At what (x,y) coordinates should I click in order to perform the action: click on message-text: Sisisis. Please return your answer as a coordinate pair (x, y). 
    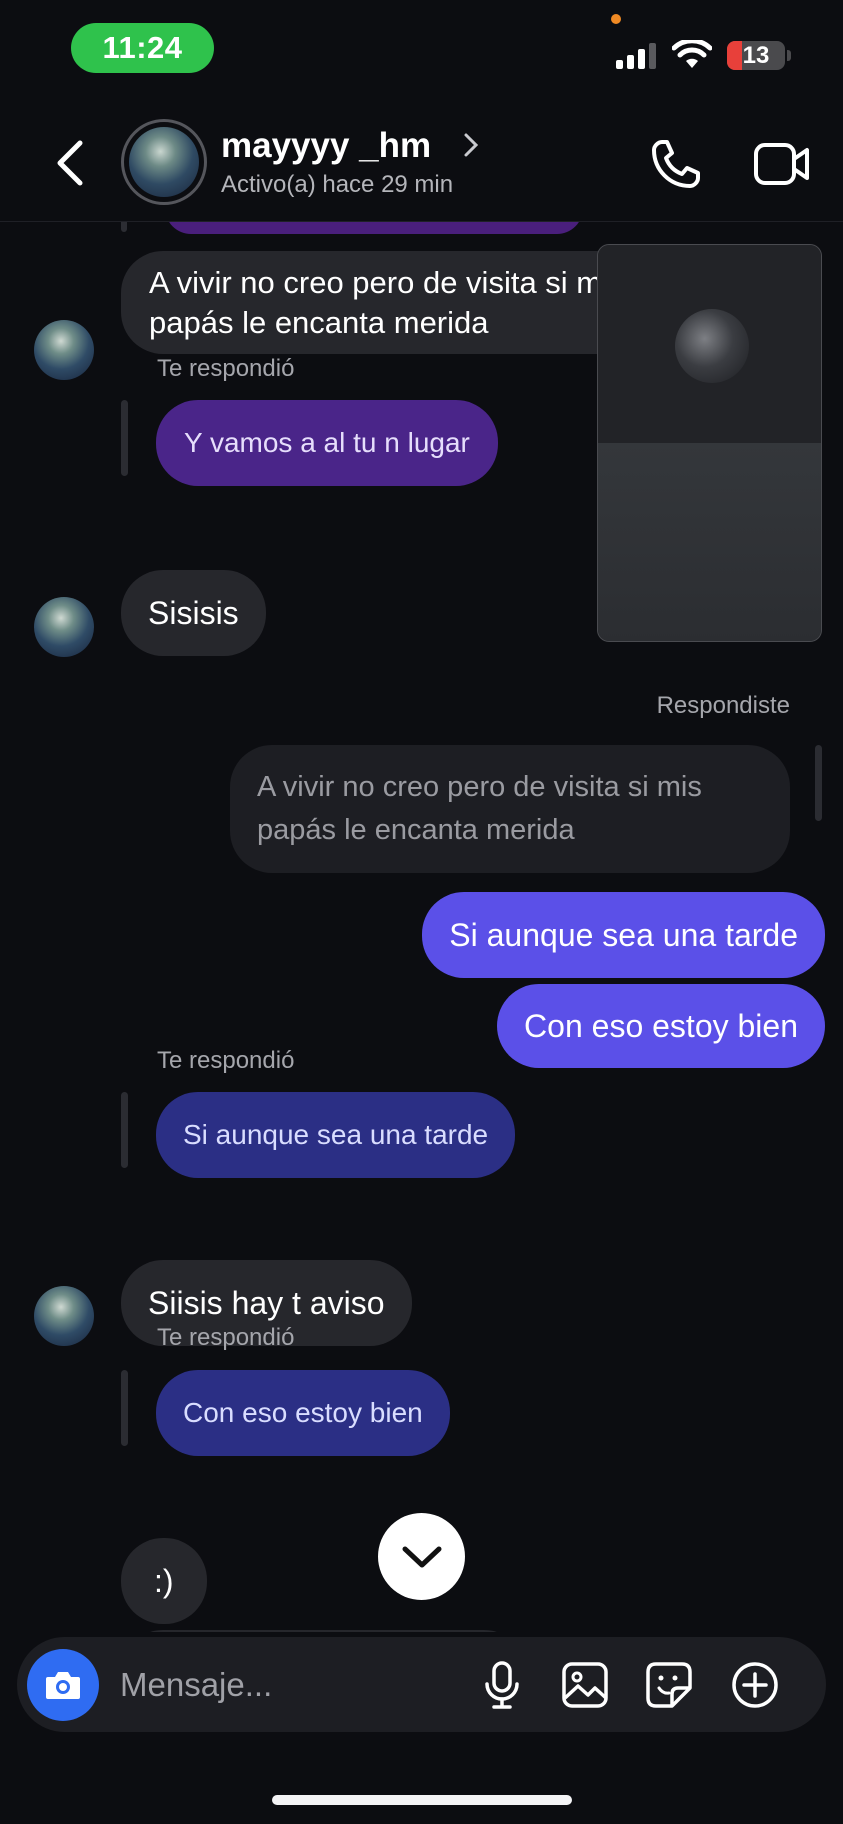
    Looking at the image, I should click on (193, 612).